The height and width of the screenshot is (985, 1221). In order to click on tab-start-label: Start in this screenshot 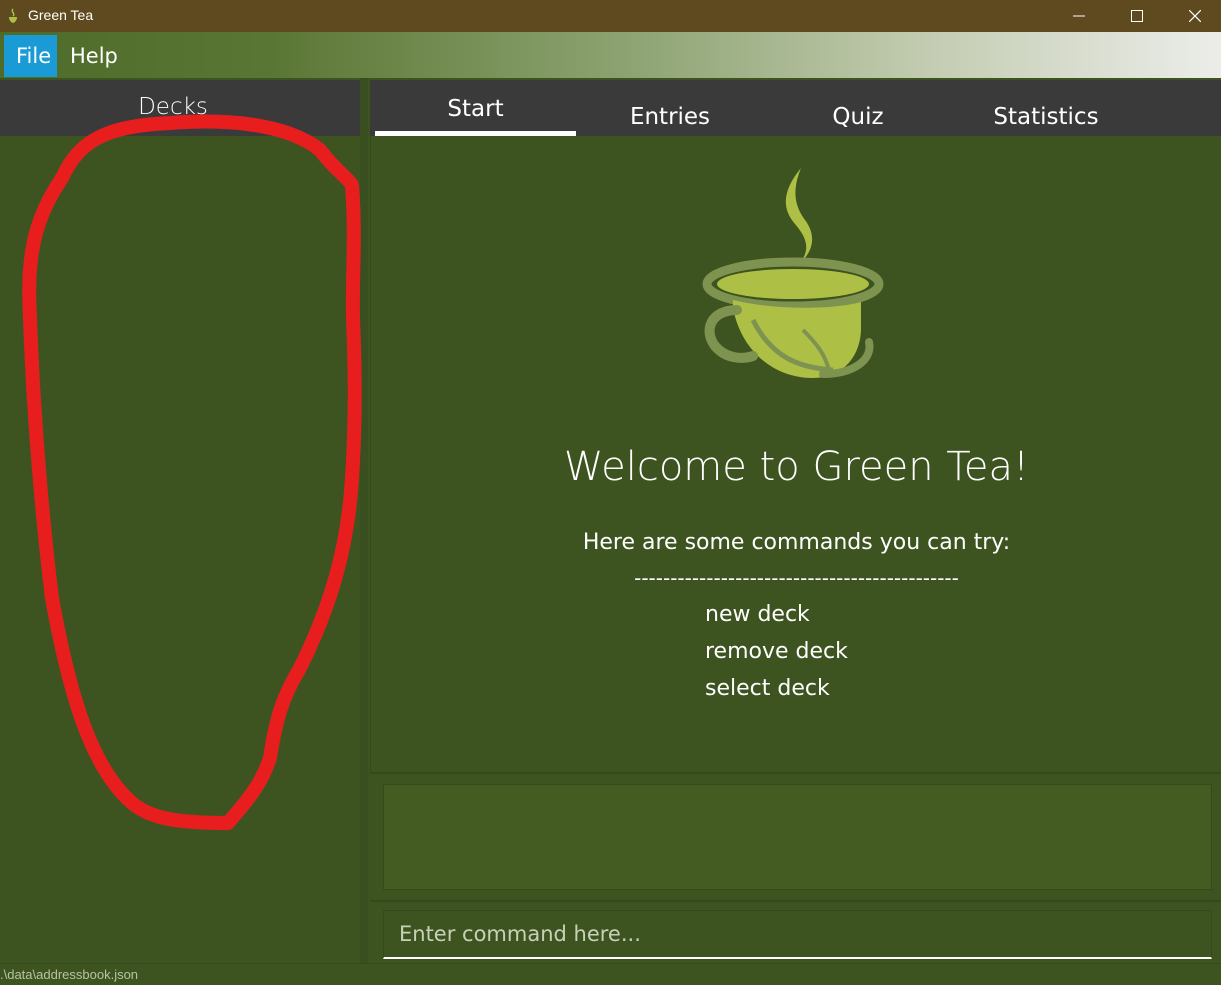, I will do `click(475, 109)`.